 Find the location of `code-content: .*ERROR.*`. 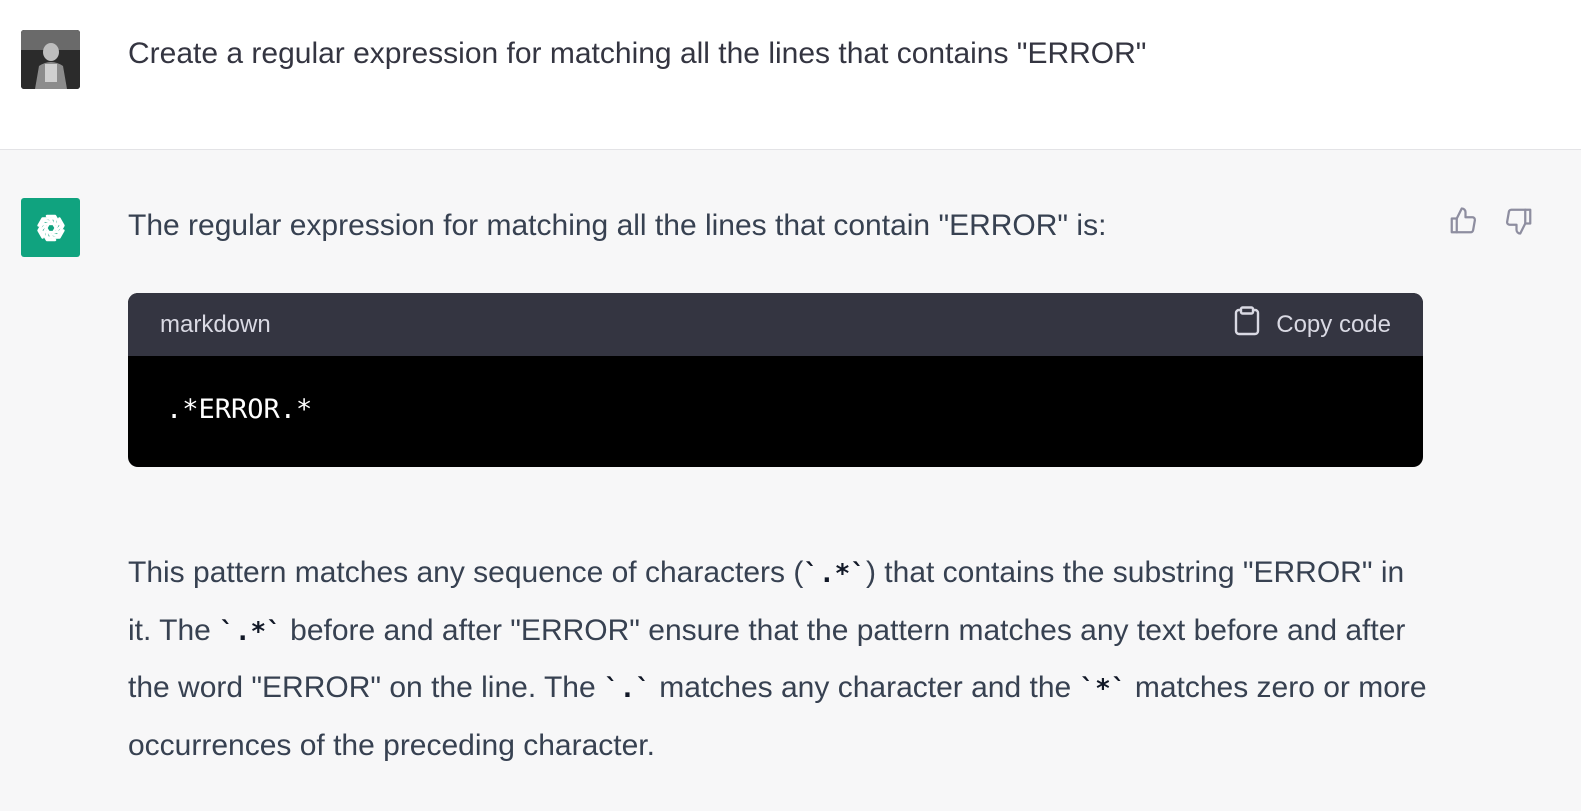

code-content: .*ERROR.* is located at coordinates (239, 409).